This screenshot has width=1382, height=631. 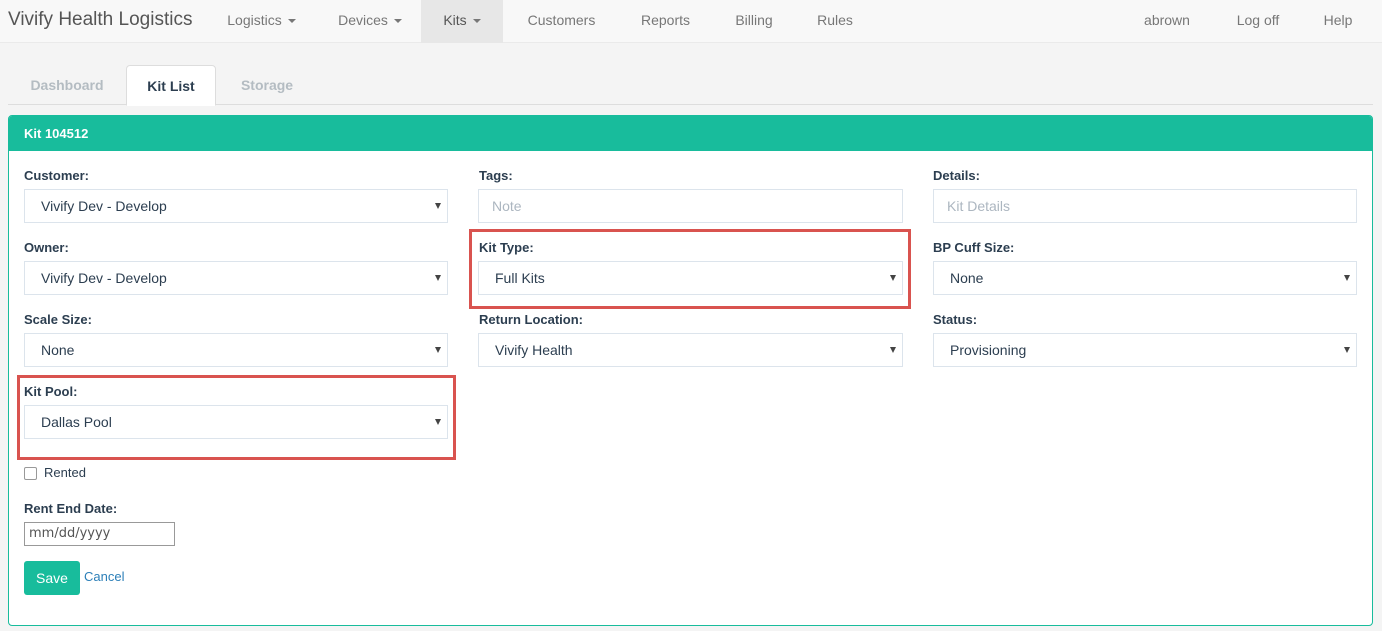 What do you see at coordinates (561, 21) in the screenshot?
I see `nav-customers: Customers` at bounding box center [561, 21].